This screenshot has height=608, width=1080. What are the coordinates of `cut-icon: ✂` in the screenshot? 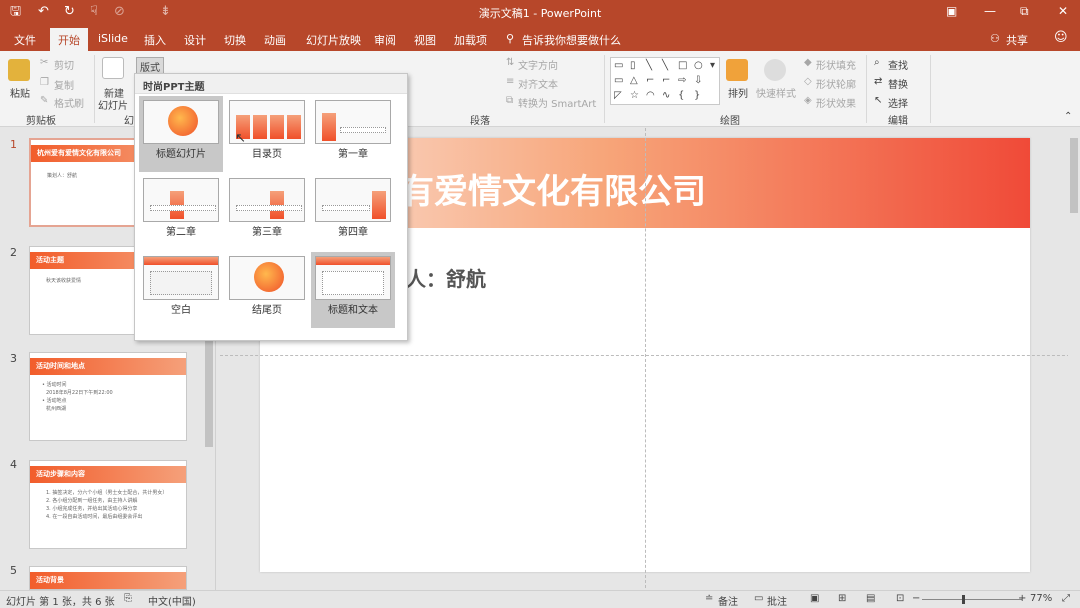 It's located at (44, 62).